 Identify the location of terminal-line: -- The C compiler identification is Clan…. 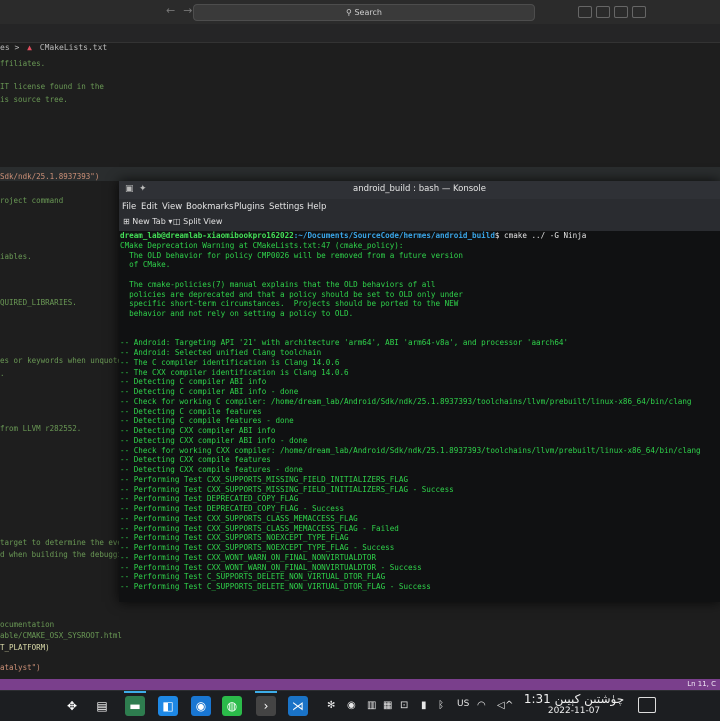
(230, 362).